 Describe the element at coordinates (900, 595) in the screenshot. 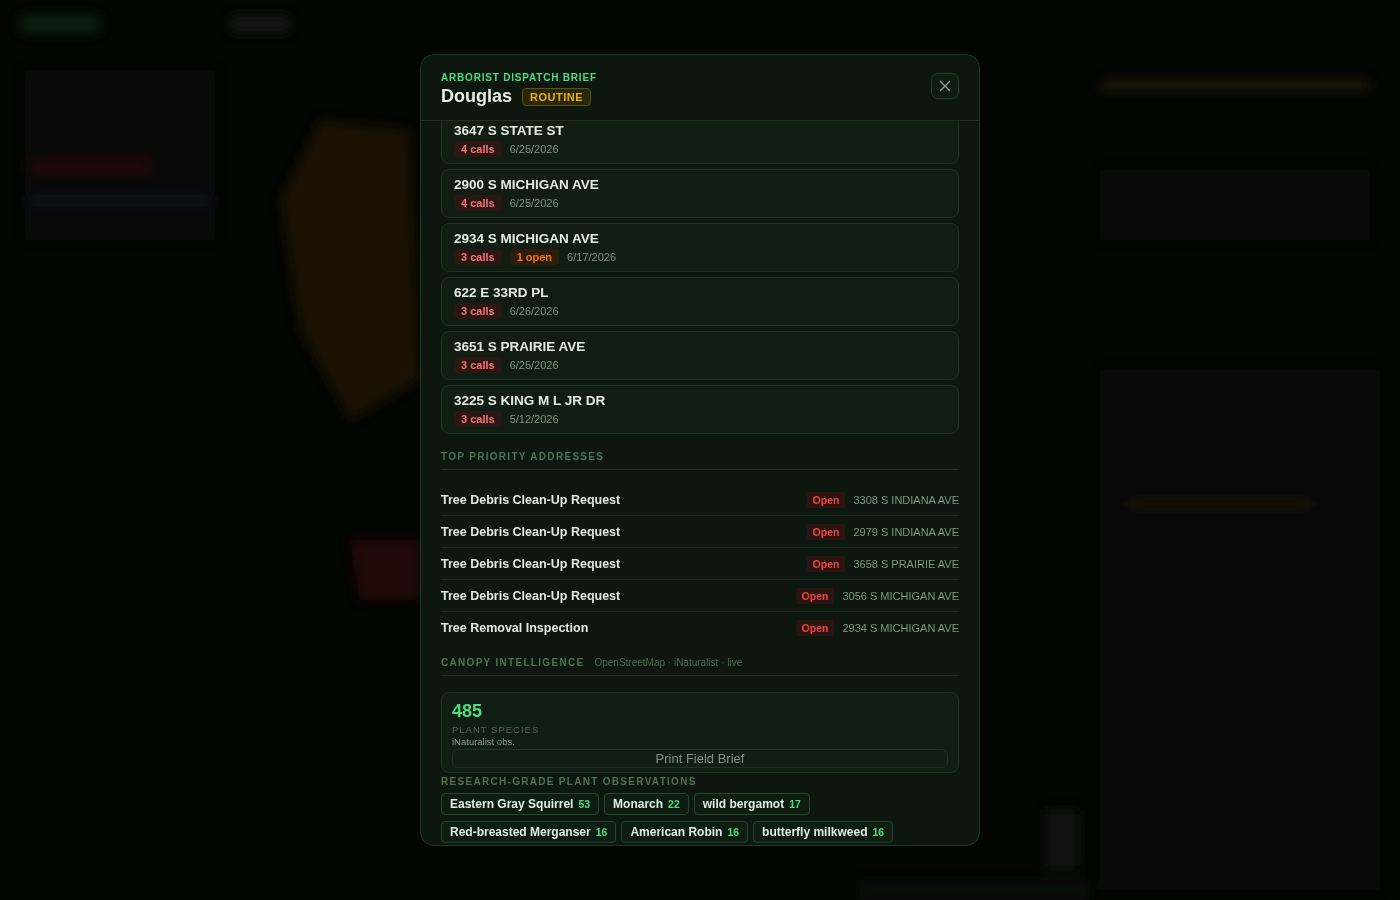

I see `request-address: 3056 S MICHIGAN AVE` at that location.